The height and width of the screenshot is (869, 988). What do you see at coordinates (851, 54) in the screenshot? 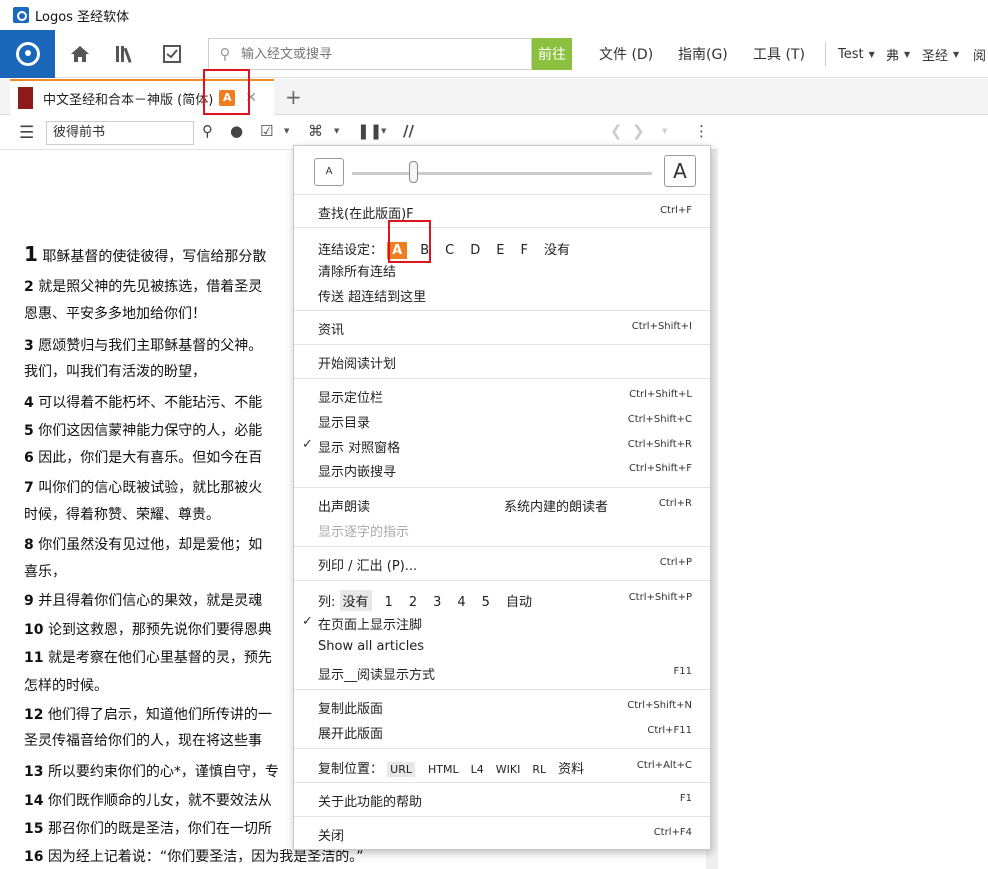
I see `user-name: Test` at bounding box center [851, 54].